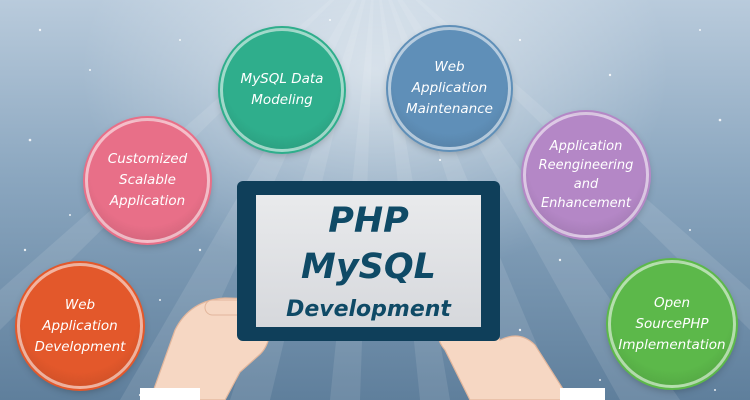  I want to click on service-label: Implementation, so click(672, 344).